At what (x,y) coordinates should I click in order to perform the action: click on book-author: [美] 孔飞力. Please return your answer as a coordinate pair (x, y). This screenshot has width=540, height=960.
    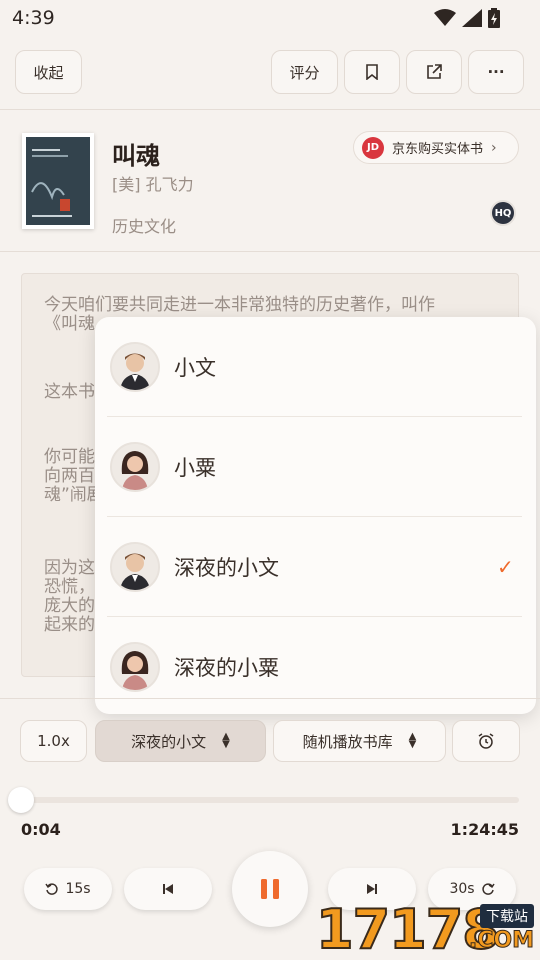
    Looking at the image, I should click on (153, 184).